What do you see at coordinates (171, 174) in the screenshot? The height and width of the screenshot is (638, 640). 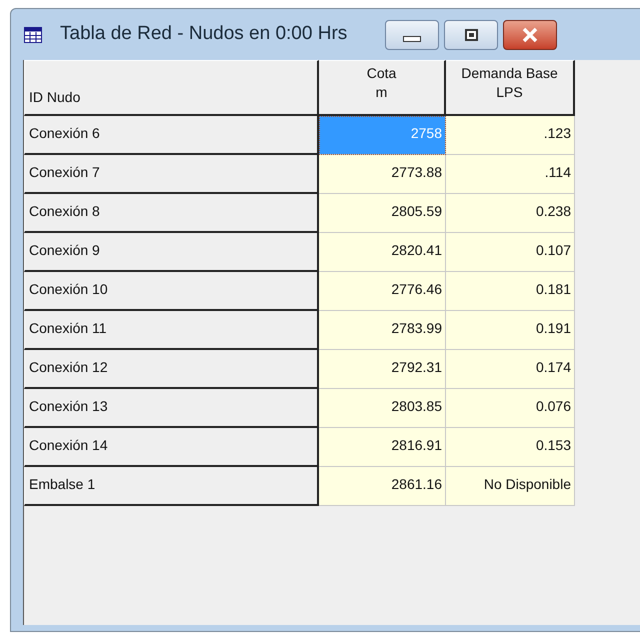 I see `row-header: Conexión 7` at bounding box center [171, 174].